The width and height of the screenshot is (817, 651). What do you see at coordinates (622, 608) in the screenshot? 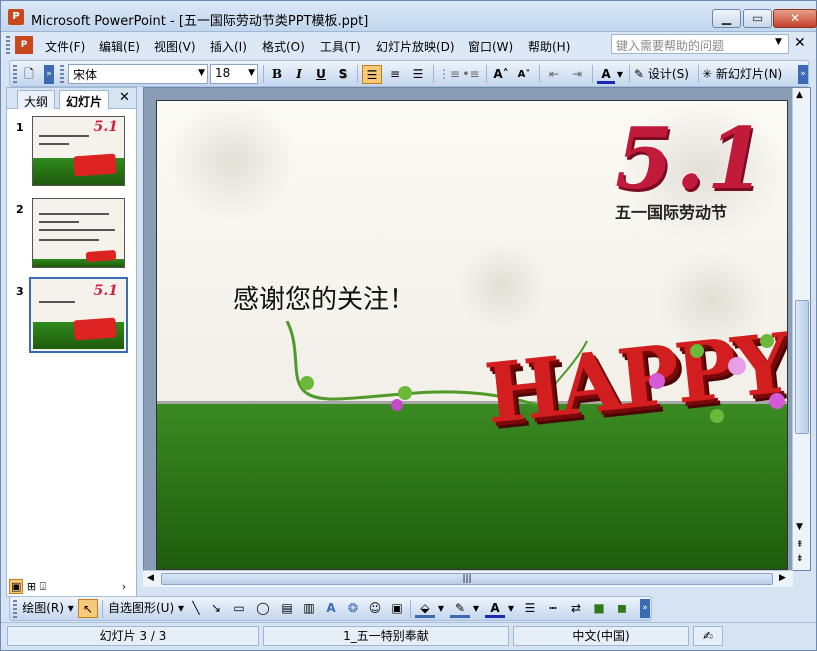
I see `3d-style-icon: ◼` at bounding box center [622, 608].